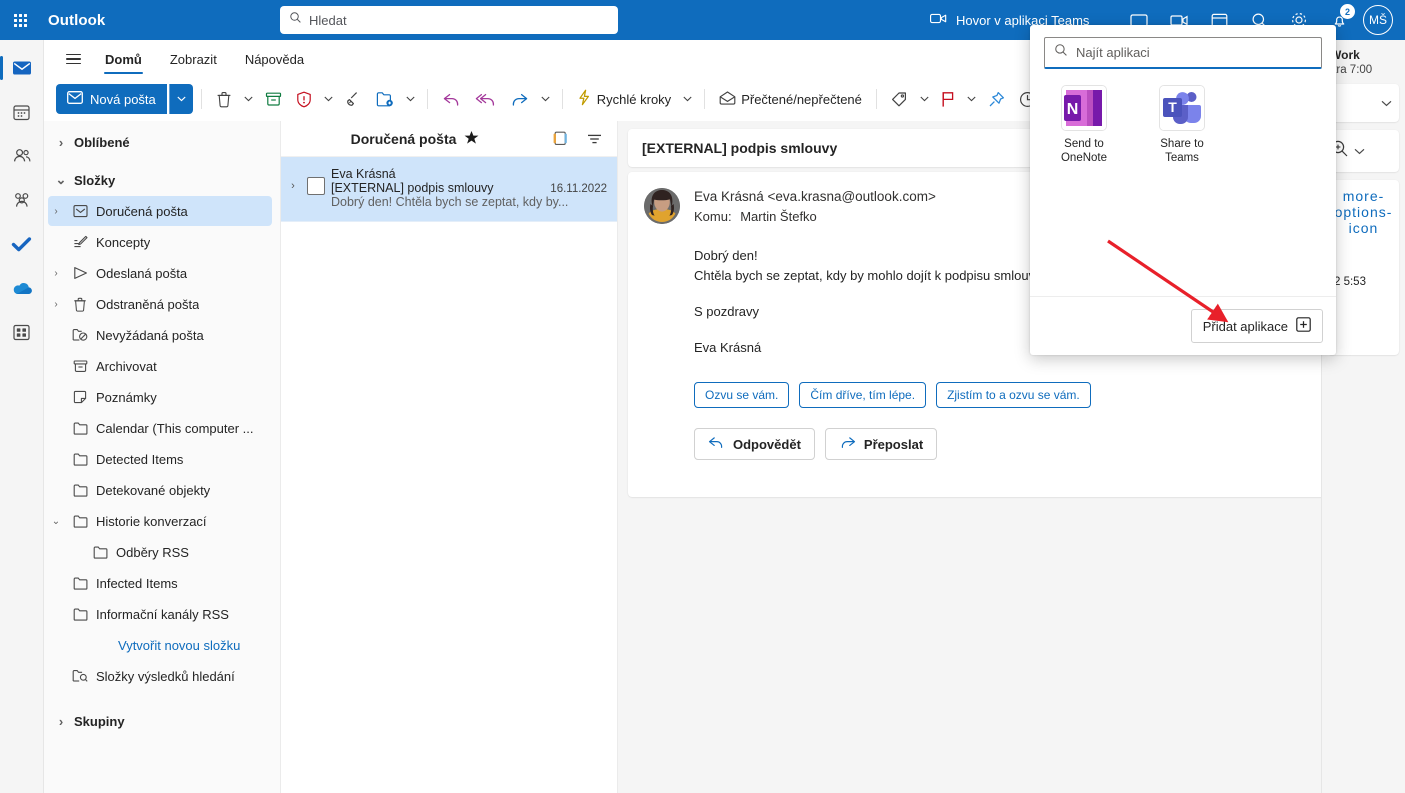 The image size is (1405, 793). What do you see at coordinates (22, 244) in the screenshot?
I see `rail-item-todo` at bounding box center [22, 244].